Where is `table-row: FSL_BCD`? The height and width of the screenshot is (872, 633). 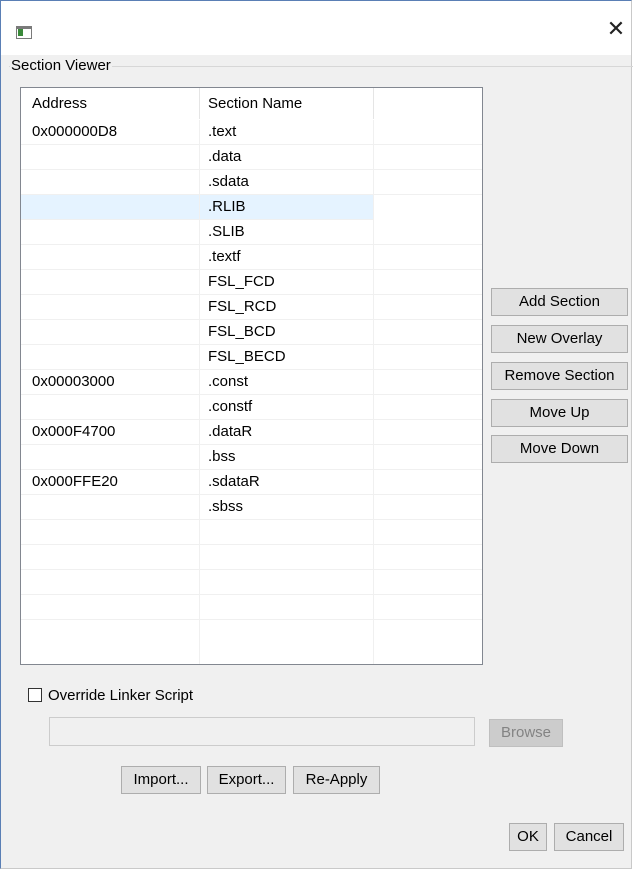
table-row: FSL_BCD is located at coordinates (251, 332).